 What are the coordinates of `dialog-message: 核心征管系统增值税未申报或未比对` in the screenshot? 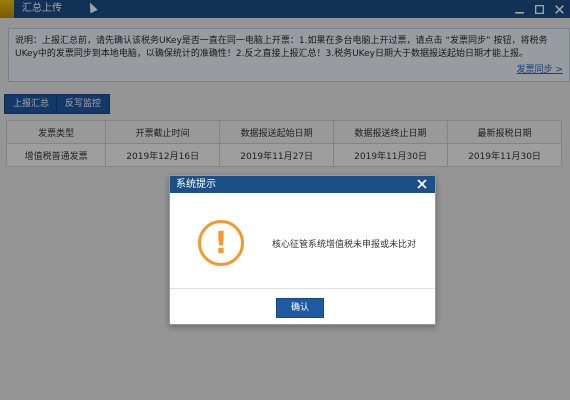 It's located at (344, 245).